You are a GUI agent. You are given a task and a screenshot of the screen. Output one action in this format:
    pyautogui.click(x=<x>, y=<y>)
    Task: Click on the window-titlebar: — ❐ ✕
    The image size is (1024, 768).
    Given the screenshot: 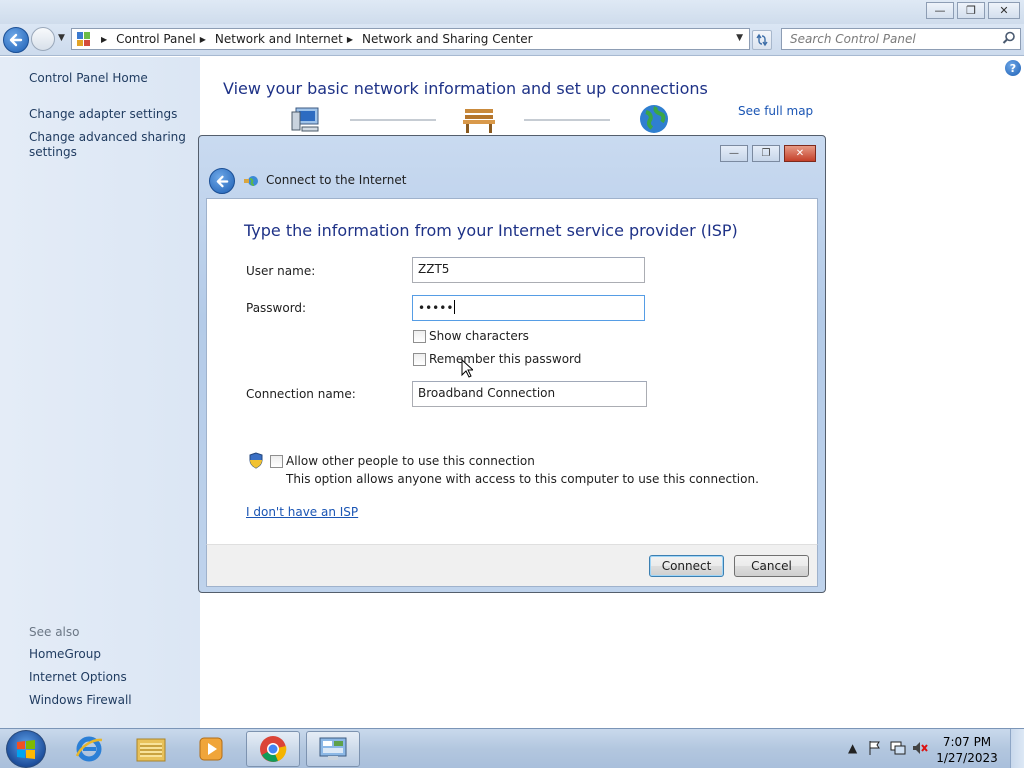 What is the action you would take?
    pyautogui.click(x=512, y=12)
    